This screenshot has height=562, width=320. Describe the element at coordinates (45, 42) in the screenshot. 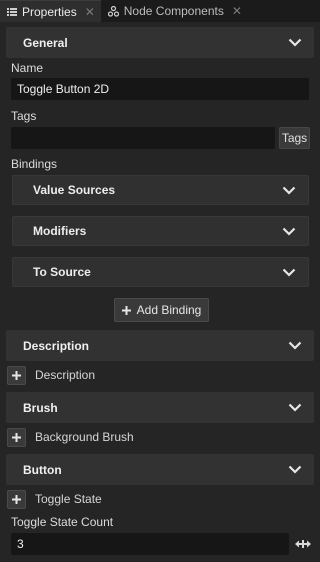

I see `section-title: General` at that location.